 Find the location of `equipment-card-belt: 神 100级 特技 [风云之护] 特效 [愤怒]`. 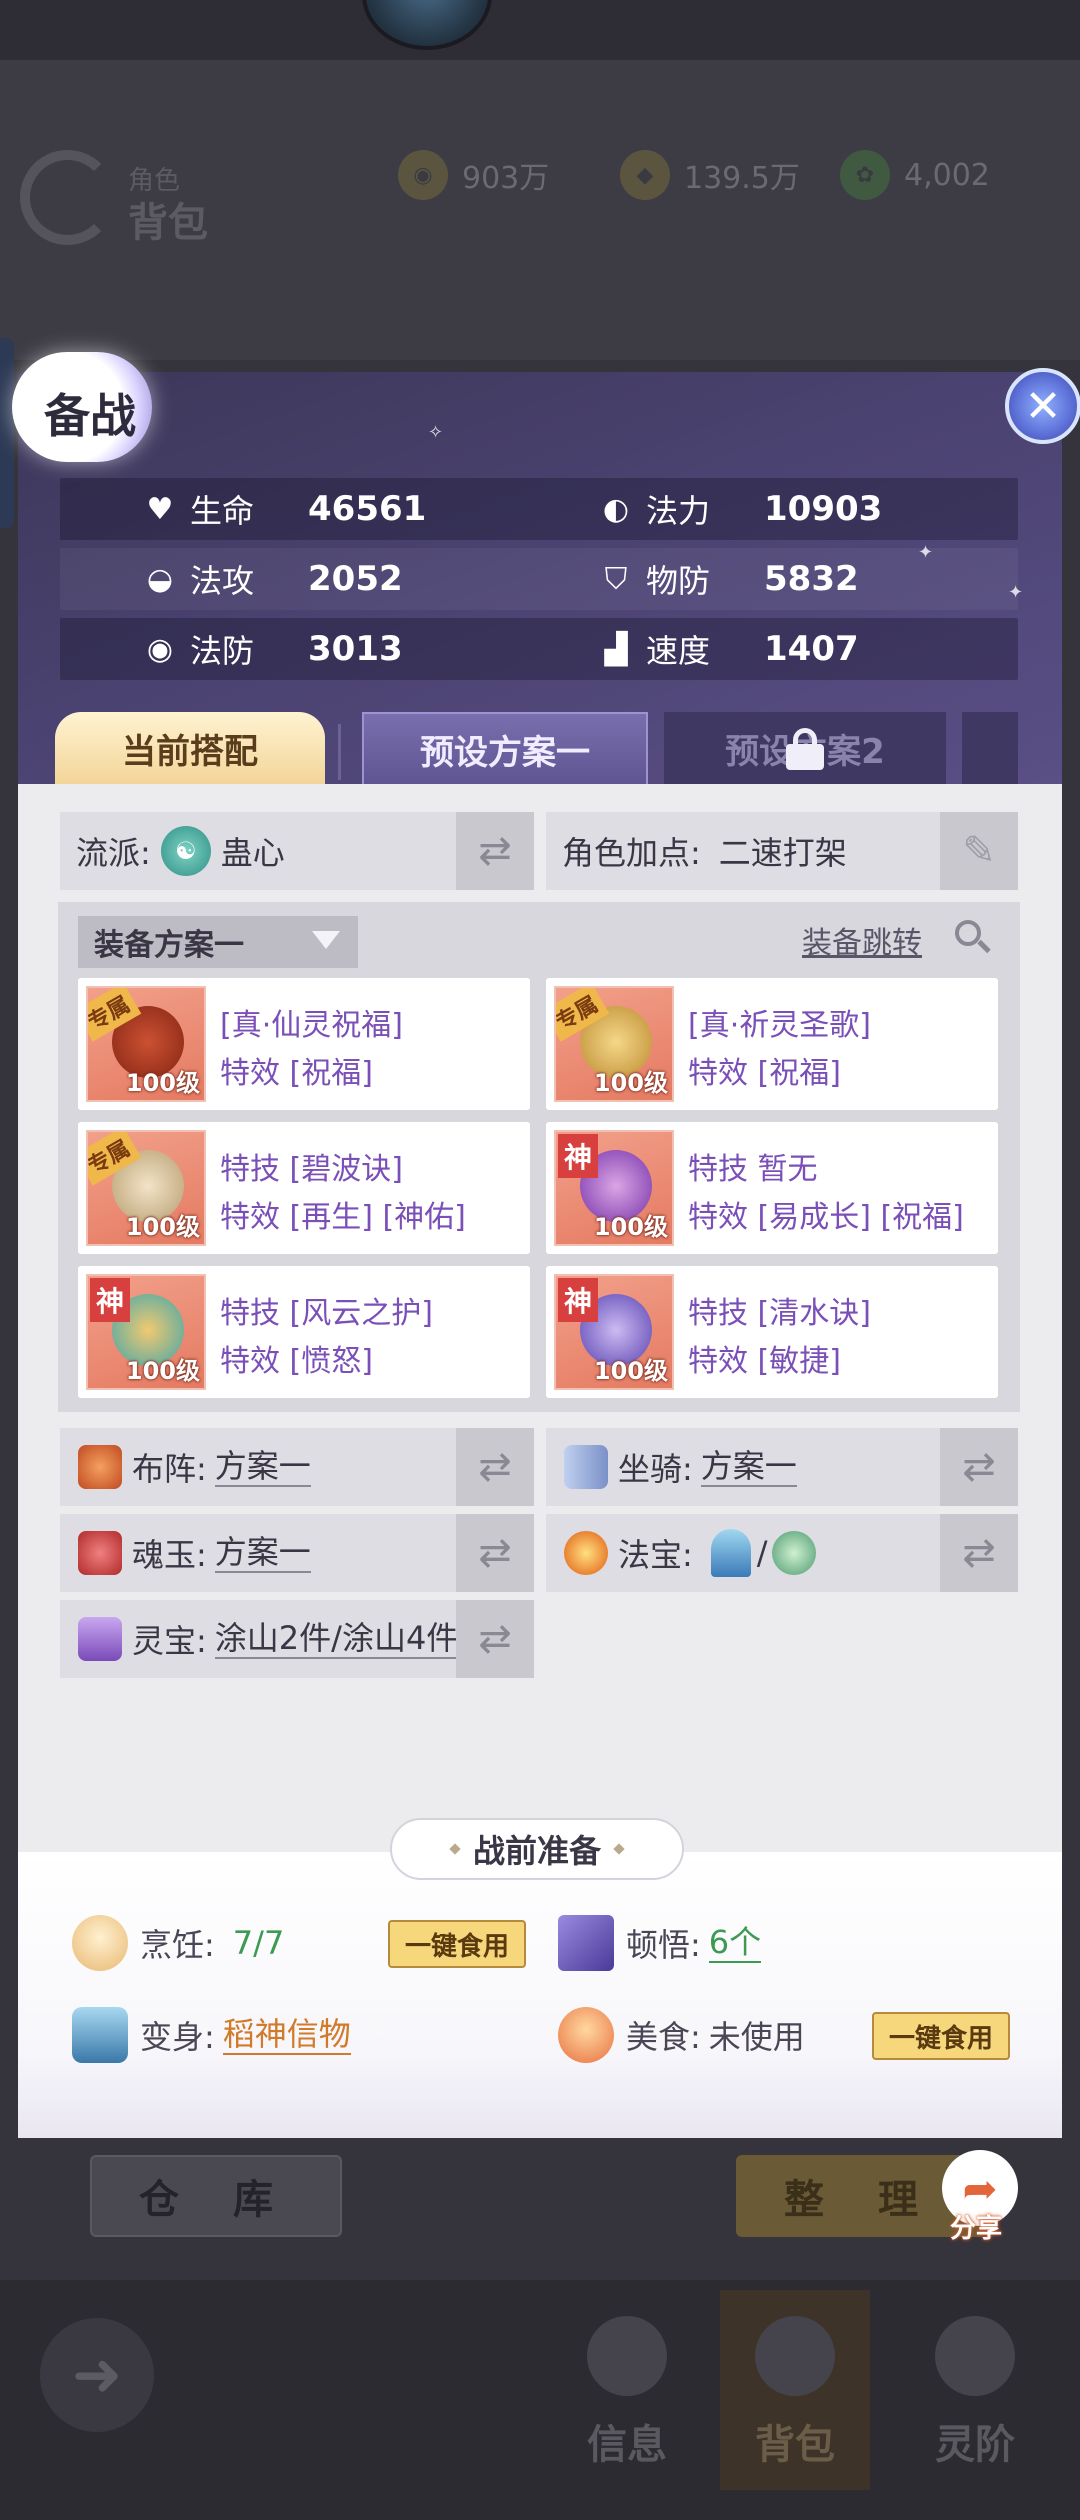

equipment-card-belt: 神 100级 特技 [风云之护] 特效 [愤怒] is located at coordinates (304, 1332).